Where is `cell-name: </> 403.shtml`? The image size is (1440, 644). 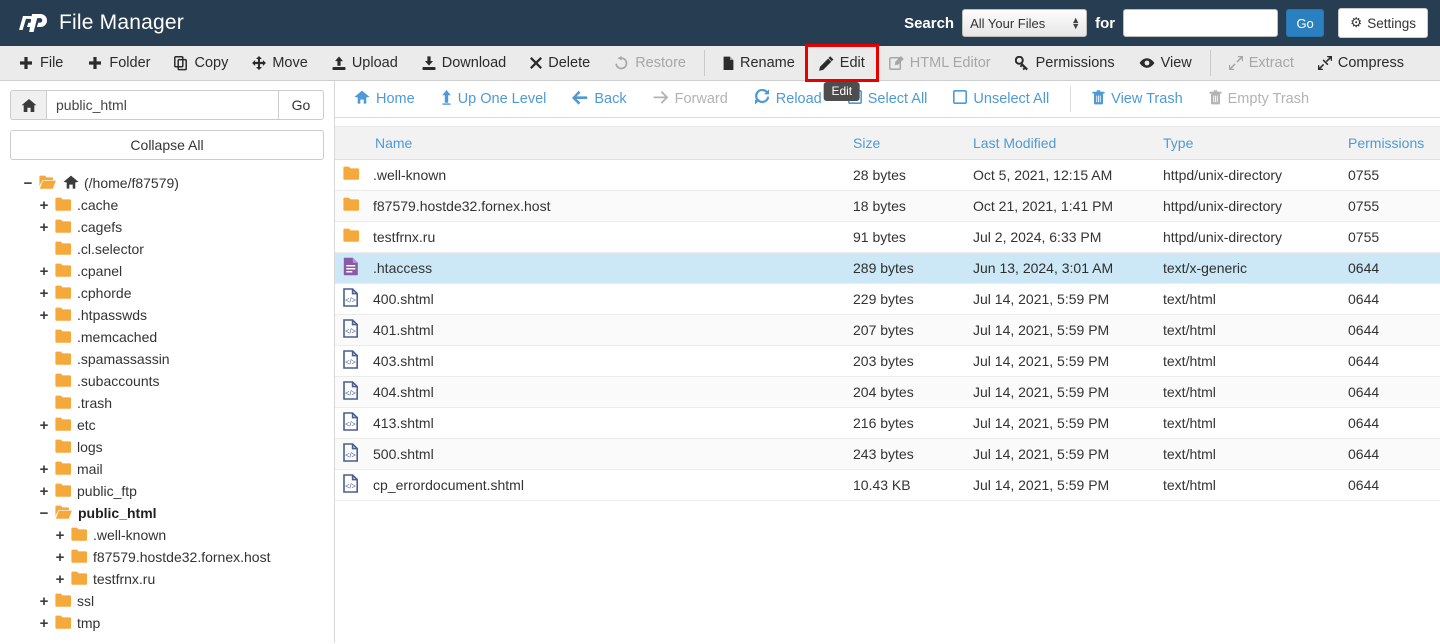
cell-name: </> 403.shtml is located at coordinates (590, 361).